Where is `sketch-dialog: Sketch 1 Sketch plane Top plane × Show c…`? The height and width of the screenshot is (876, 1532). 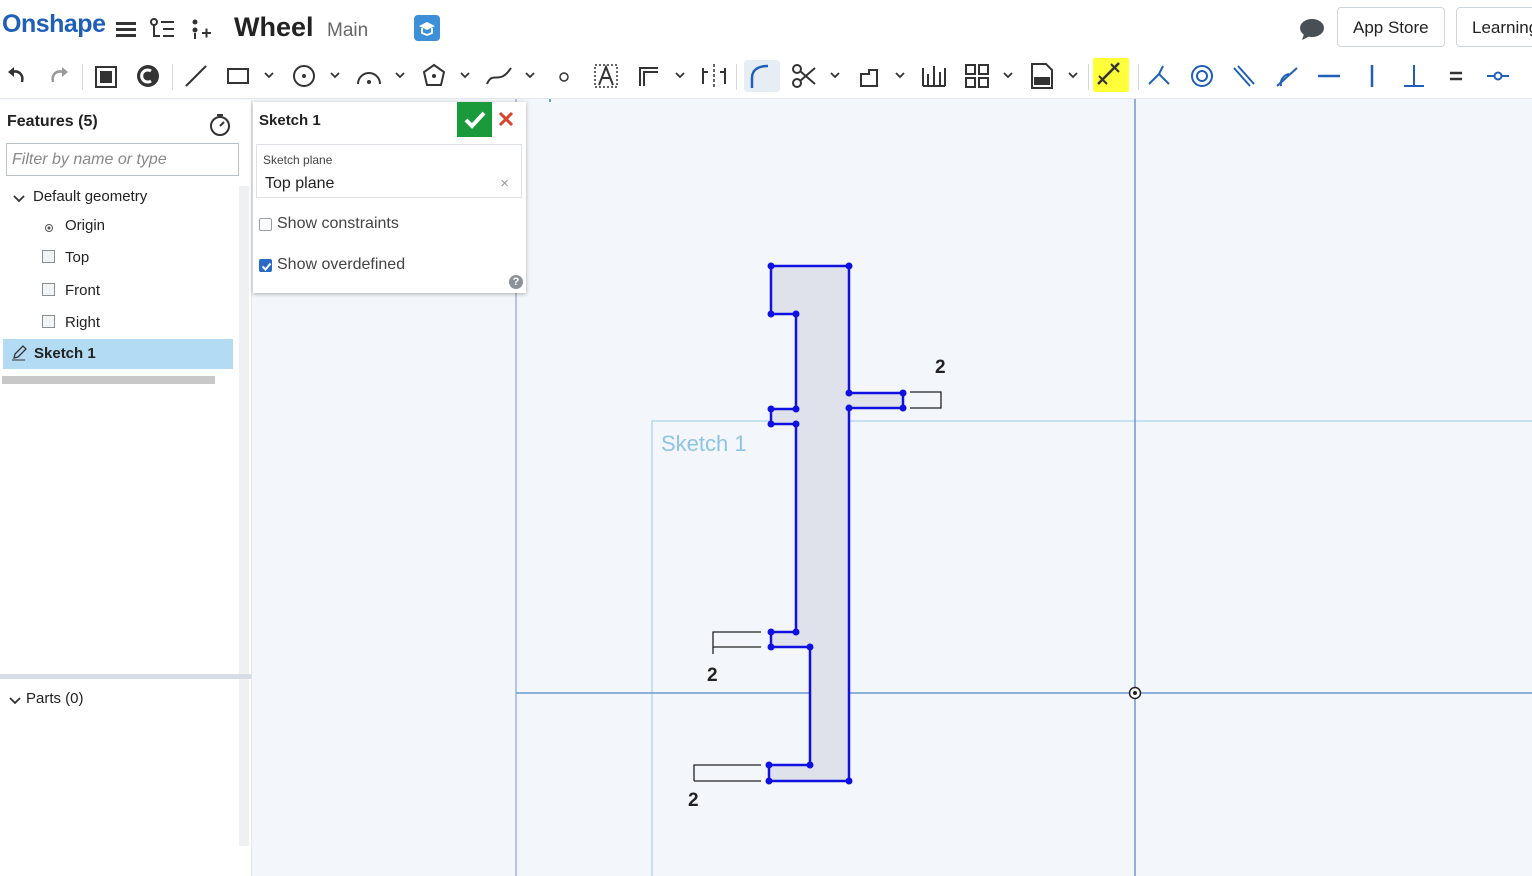
sketch-dialog: Sketch 1 Sketch plane Top plane × Show c… is located at coordinates (389, 197).